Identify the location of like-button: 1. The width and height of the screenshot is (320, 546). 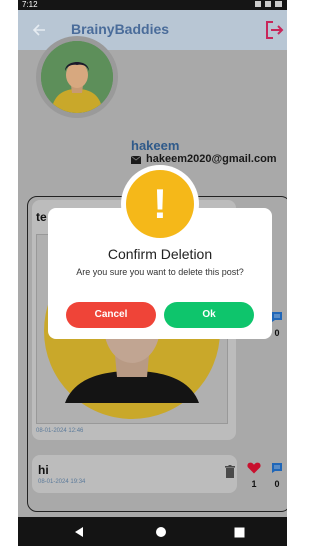
(254, 475).